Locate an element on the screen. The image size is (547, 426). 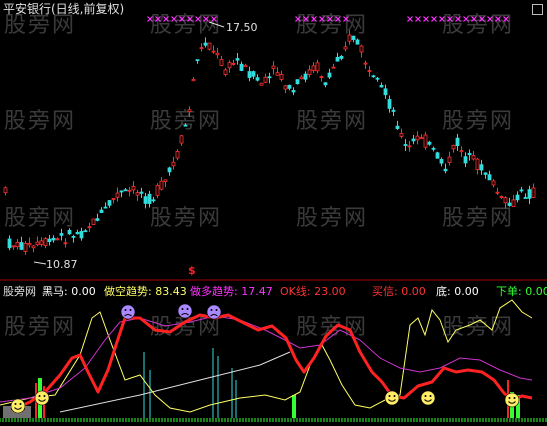
low-price-label: 10.87 is located at coordinates (62, 264).